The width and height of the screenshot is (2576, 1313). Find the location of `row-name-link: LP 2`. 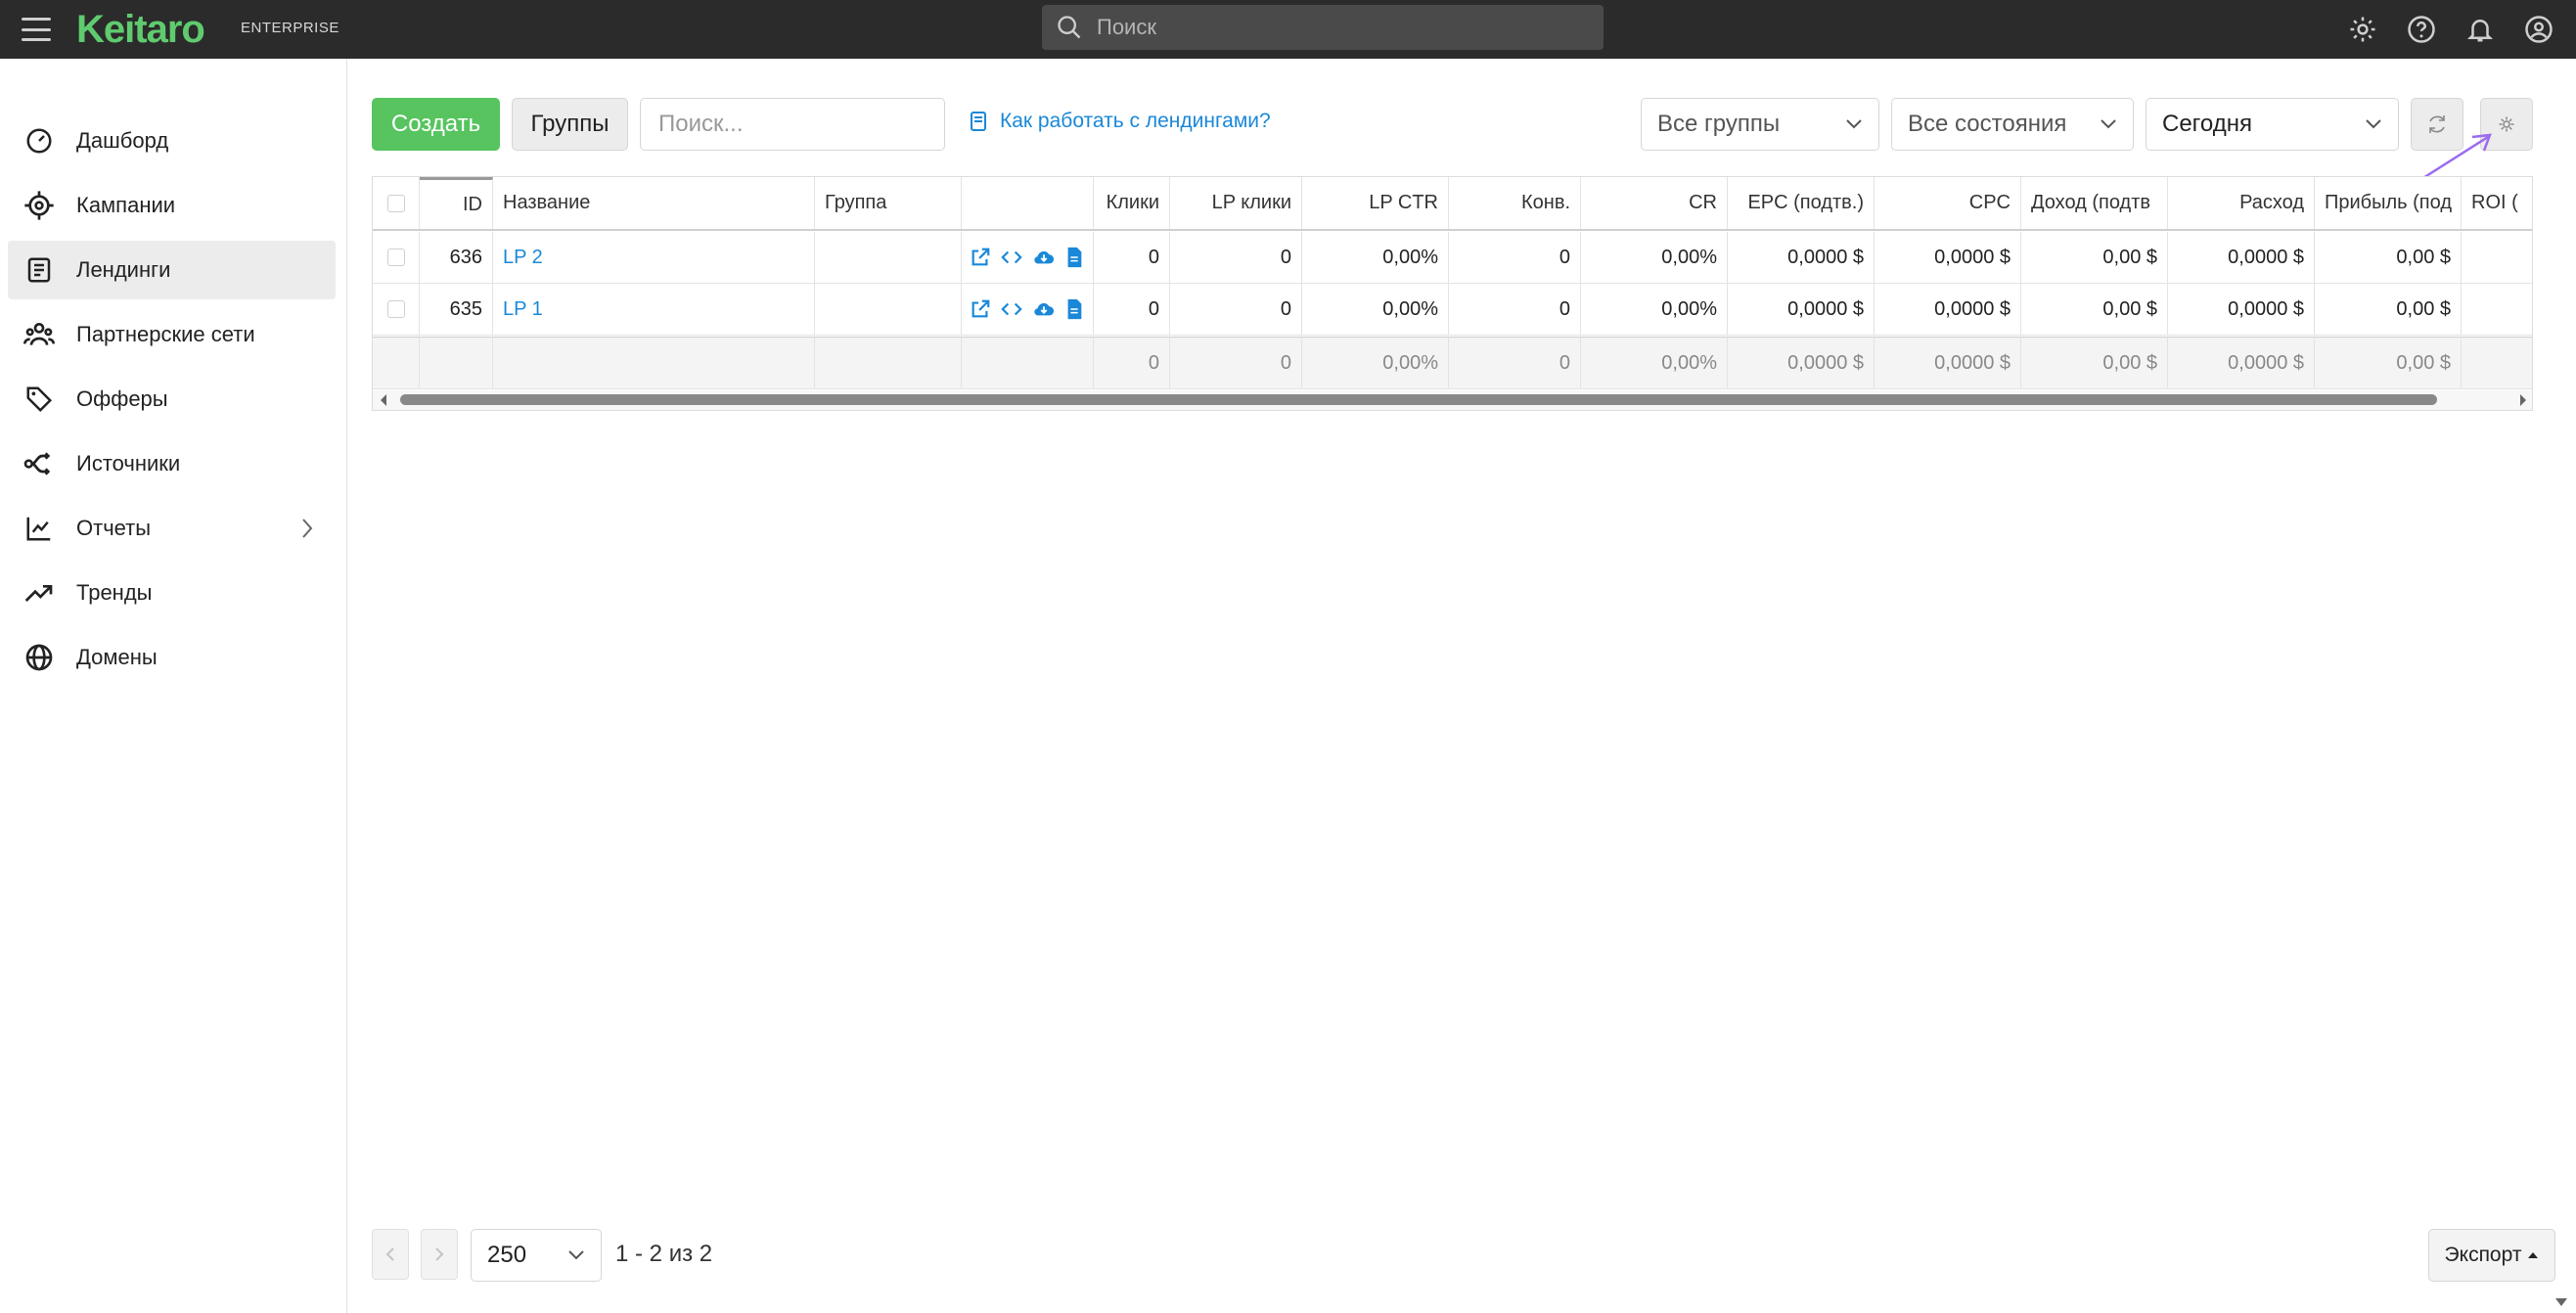

row-name-link: LP 2 is located at coordinates (654, 257).